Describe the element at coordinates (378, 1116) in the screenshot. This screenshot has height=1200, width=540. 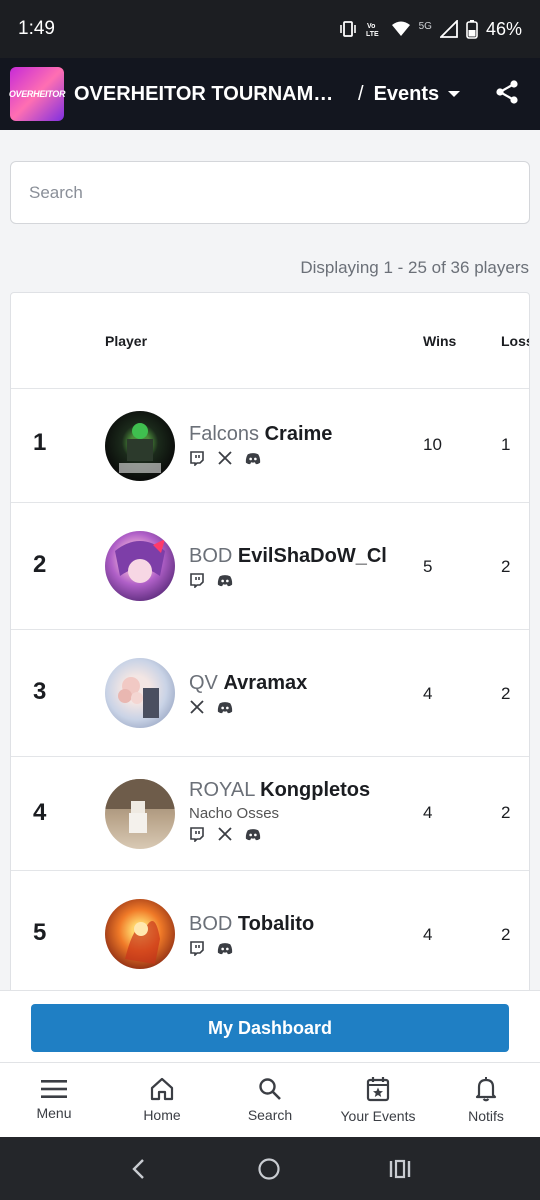
I see `tab-label: Your Events` at that location.